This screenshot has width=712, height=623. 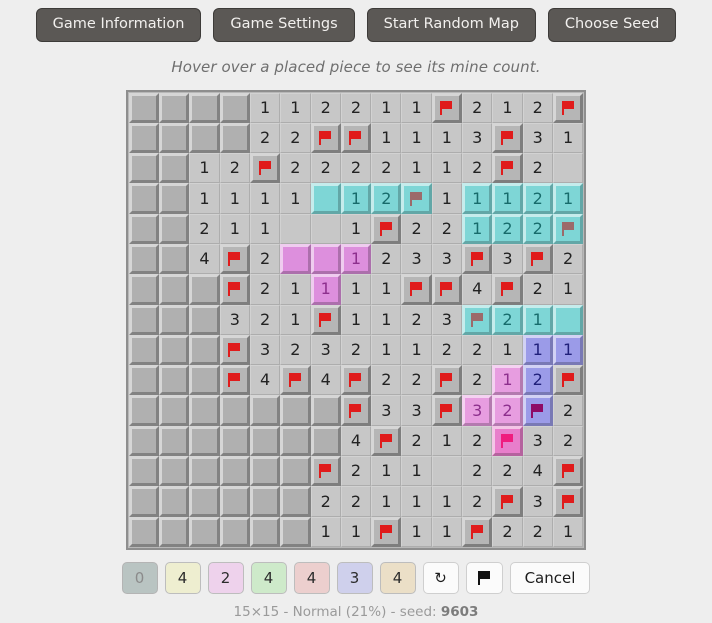 What do you see at coordinates (477, 410) in the screenshot?
I see `cell-piece: 3` at bounding box center [477, 410].